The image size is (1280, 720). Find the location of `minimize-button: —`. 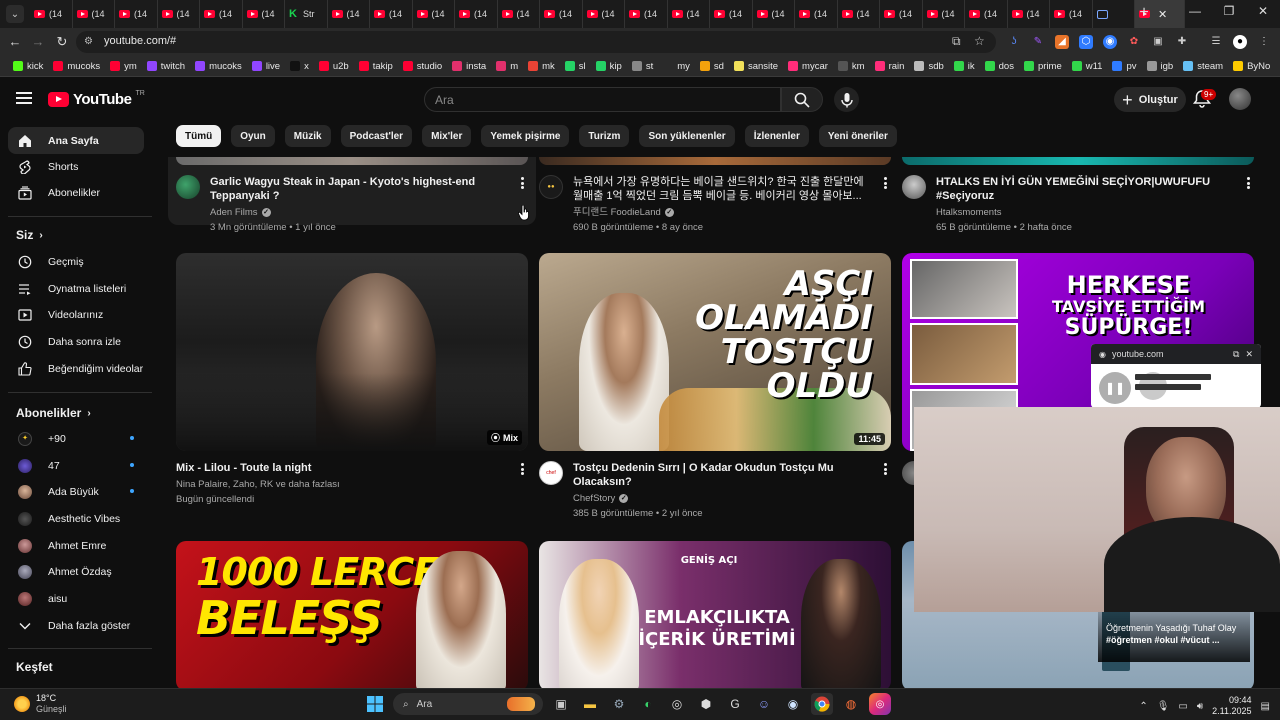

minimize-button: — is located at coordinates (1195, 11).